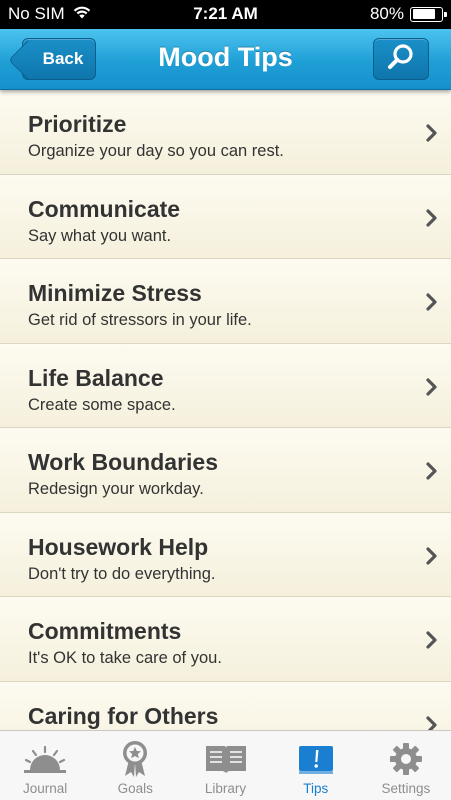  Describe the element at coordinates (316, 788) in the screenshot. I see `tab-label: Tips` at that location.